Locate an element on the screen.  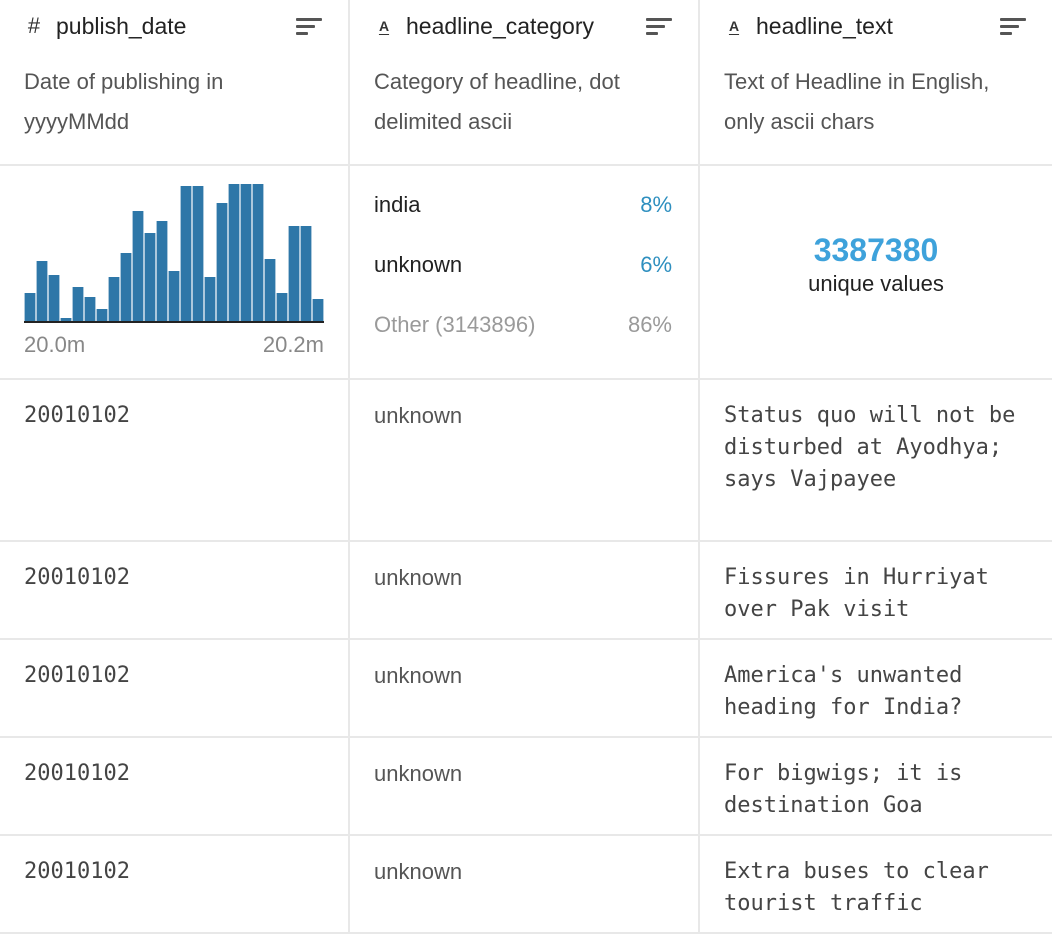
table-cell: Fissures in Hurriyat over Pak visit is located at coordinates (876, 590).